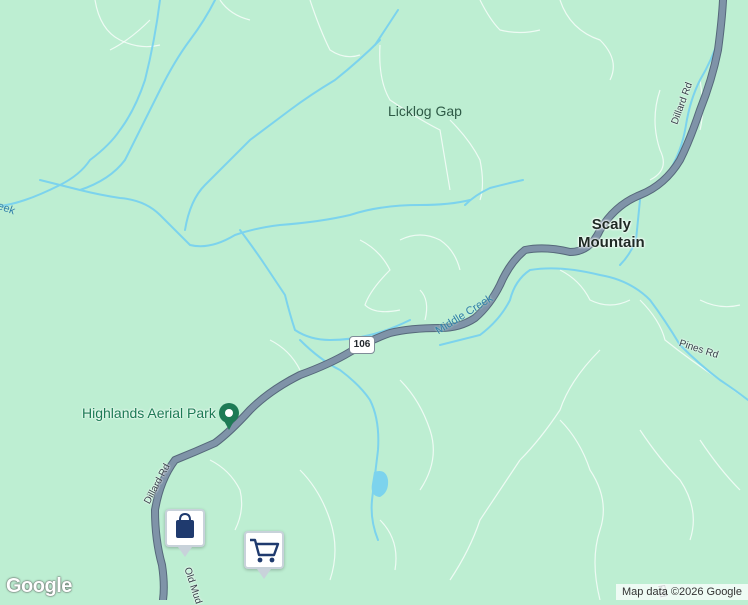  What do you see at coordinates (265, 550) in the screenshot?
I see `shopping-cart-icon` at bounding box center [265, 550].